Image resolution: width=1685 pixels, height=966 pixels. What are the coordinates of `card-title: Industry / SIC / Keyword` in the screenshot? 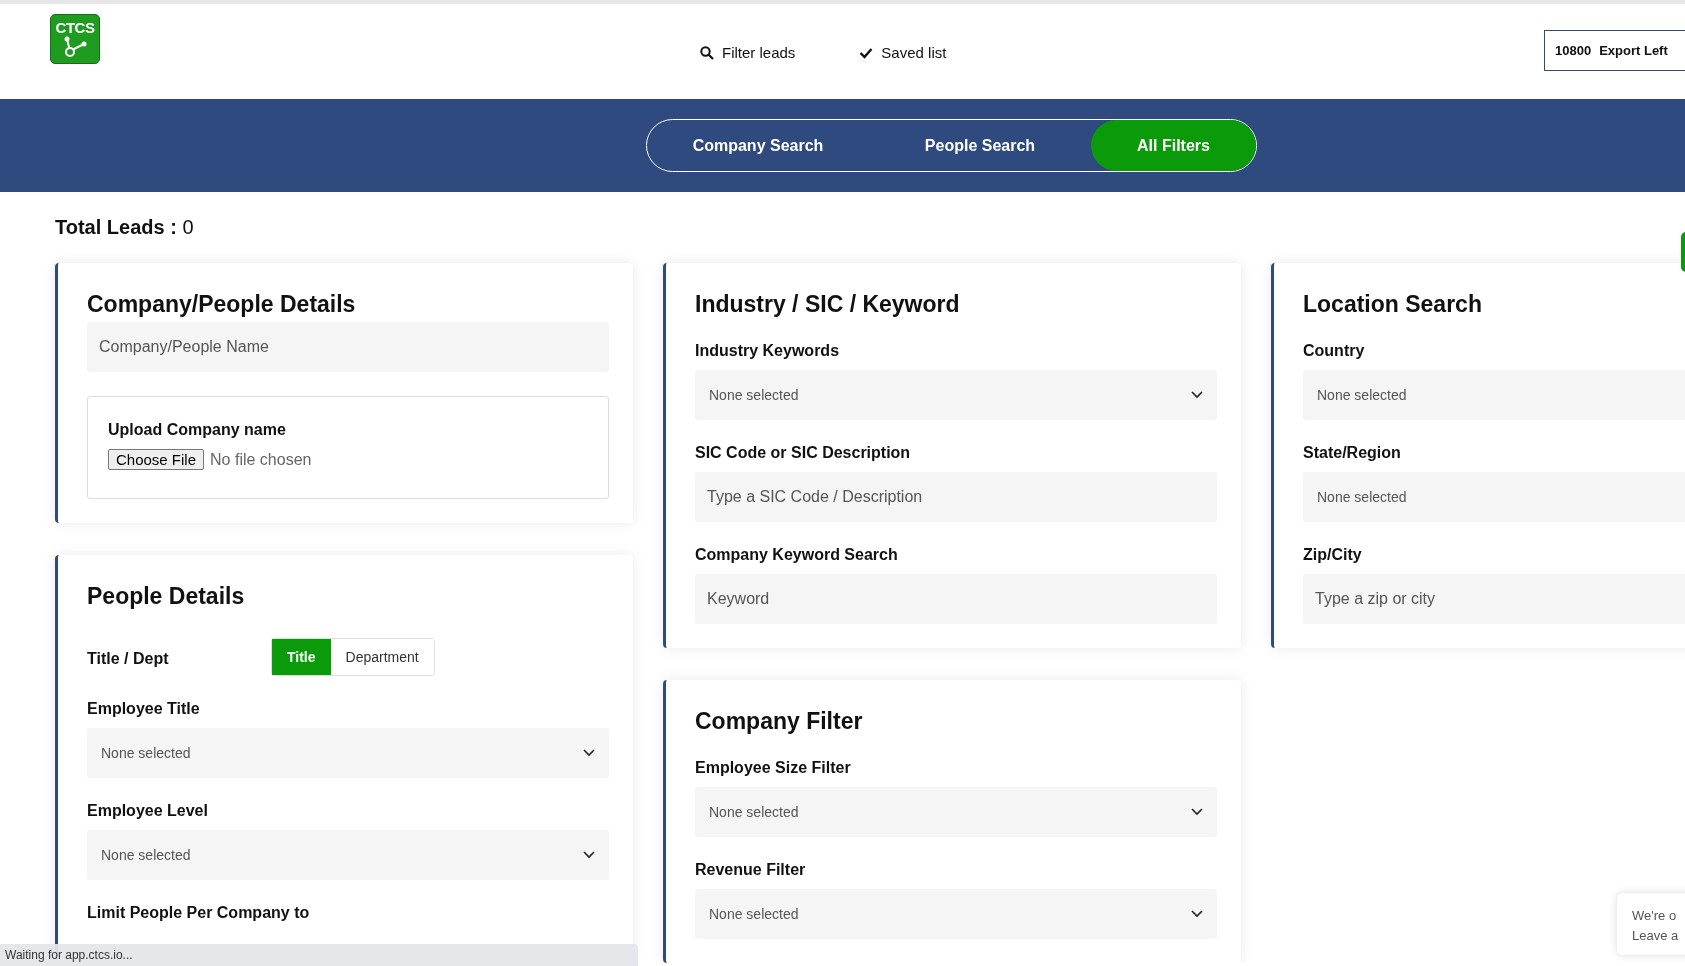 It's located at (828, 304).